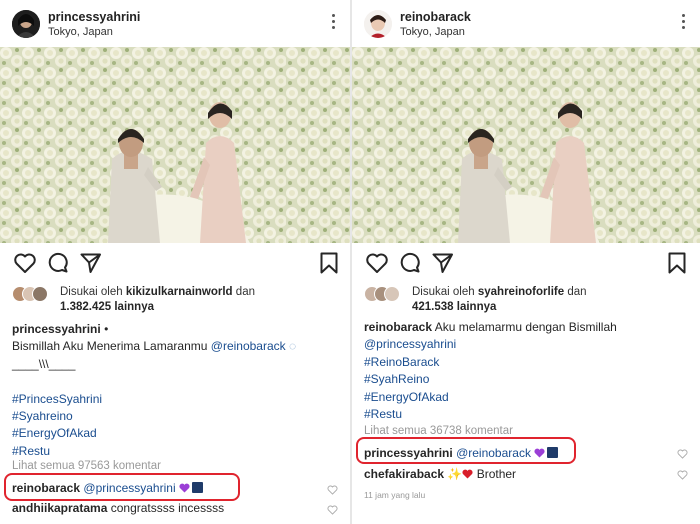  I want to click on liked-by-user: kikizulkarnainworld, so click(179, 292).